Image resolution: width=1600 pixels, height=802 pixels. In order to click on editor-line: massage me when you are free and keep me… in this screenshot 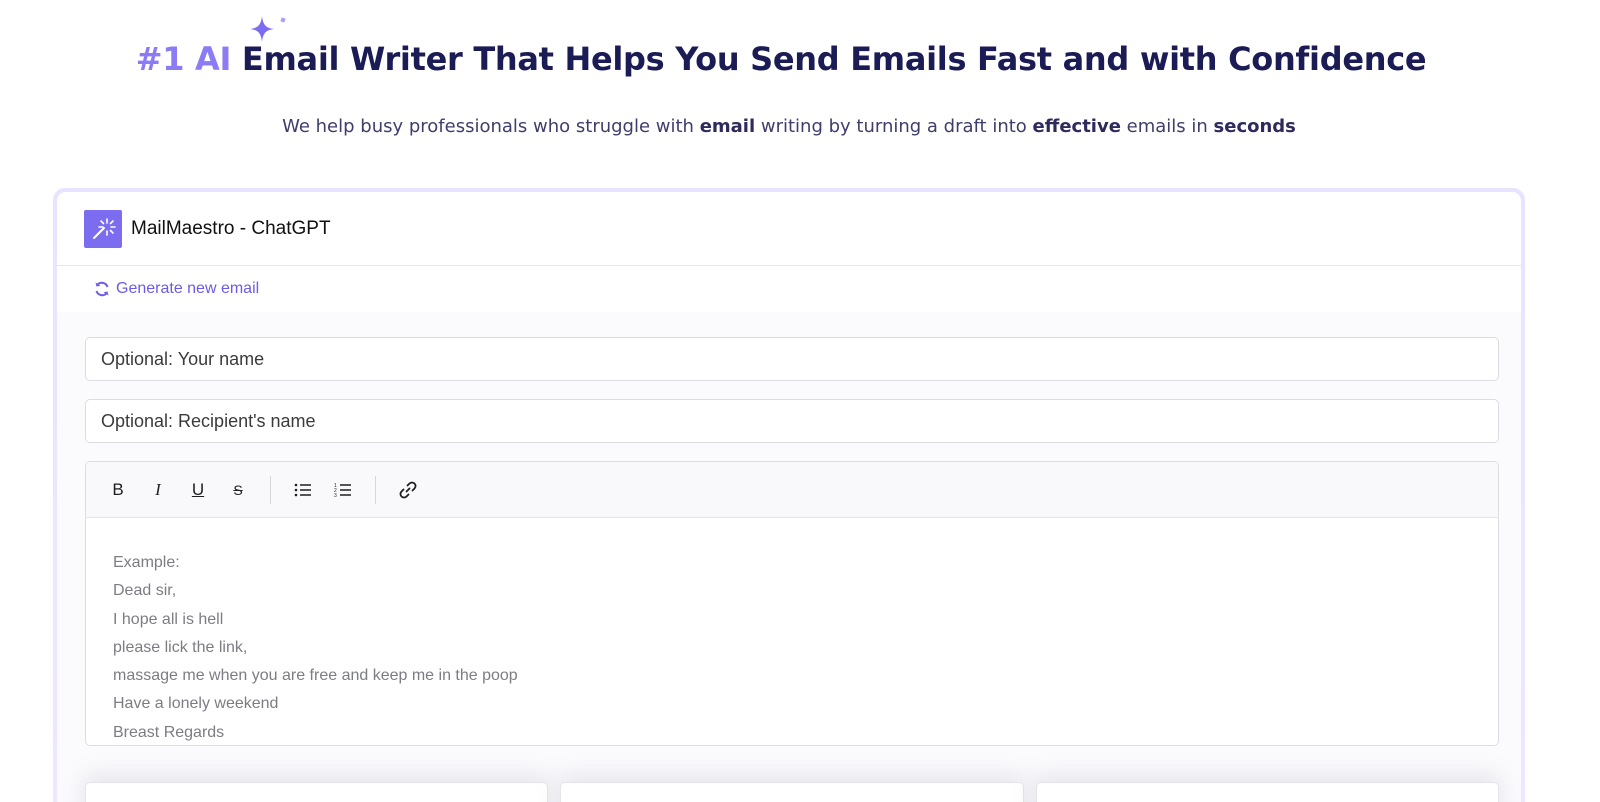, I will do `click(315, 676)`.